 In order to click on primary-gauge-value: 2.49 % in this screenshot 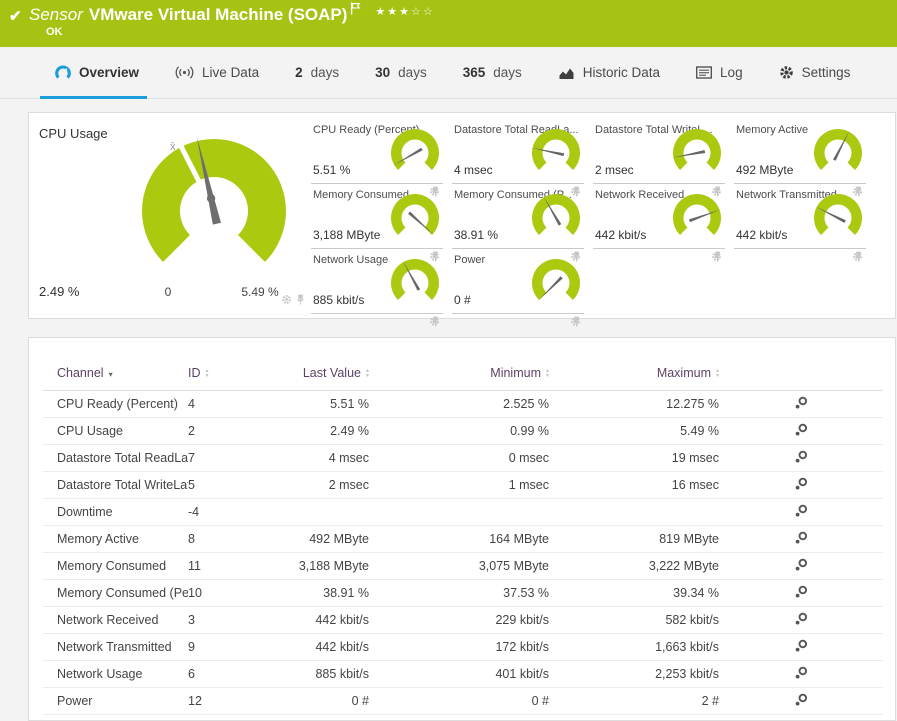, I will do `click(59, 291)`.